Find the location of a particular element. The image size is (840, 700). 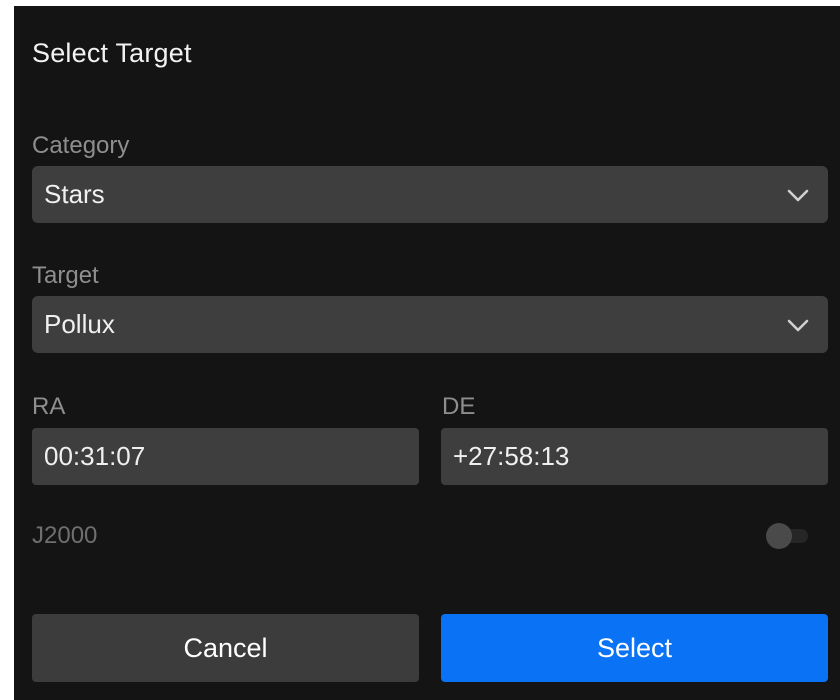

category-label: Category is located at coordinates (81, 145).